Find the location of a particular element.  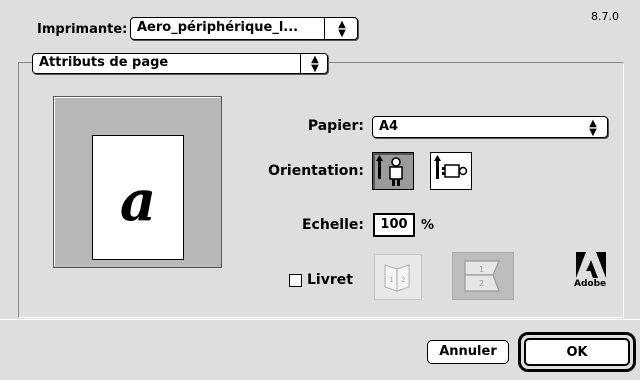

portrait-orientation-icon is located at coordinates (389, 170).